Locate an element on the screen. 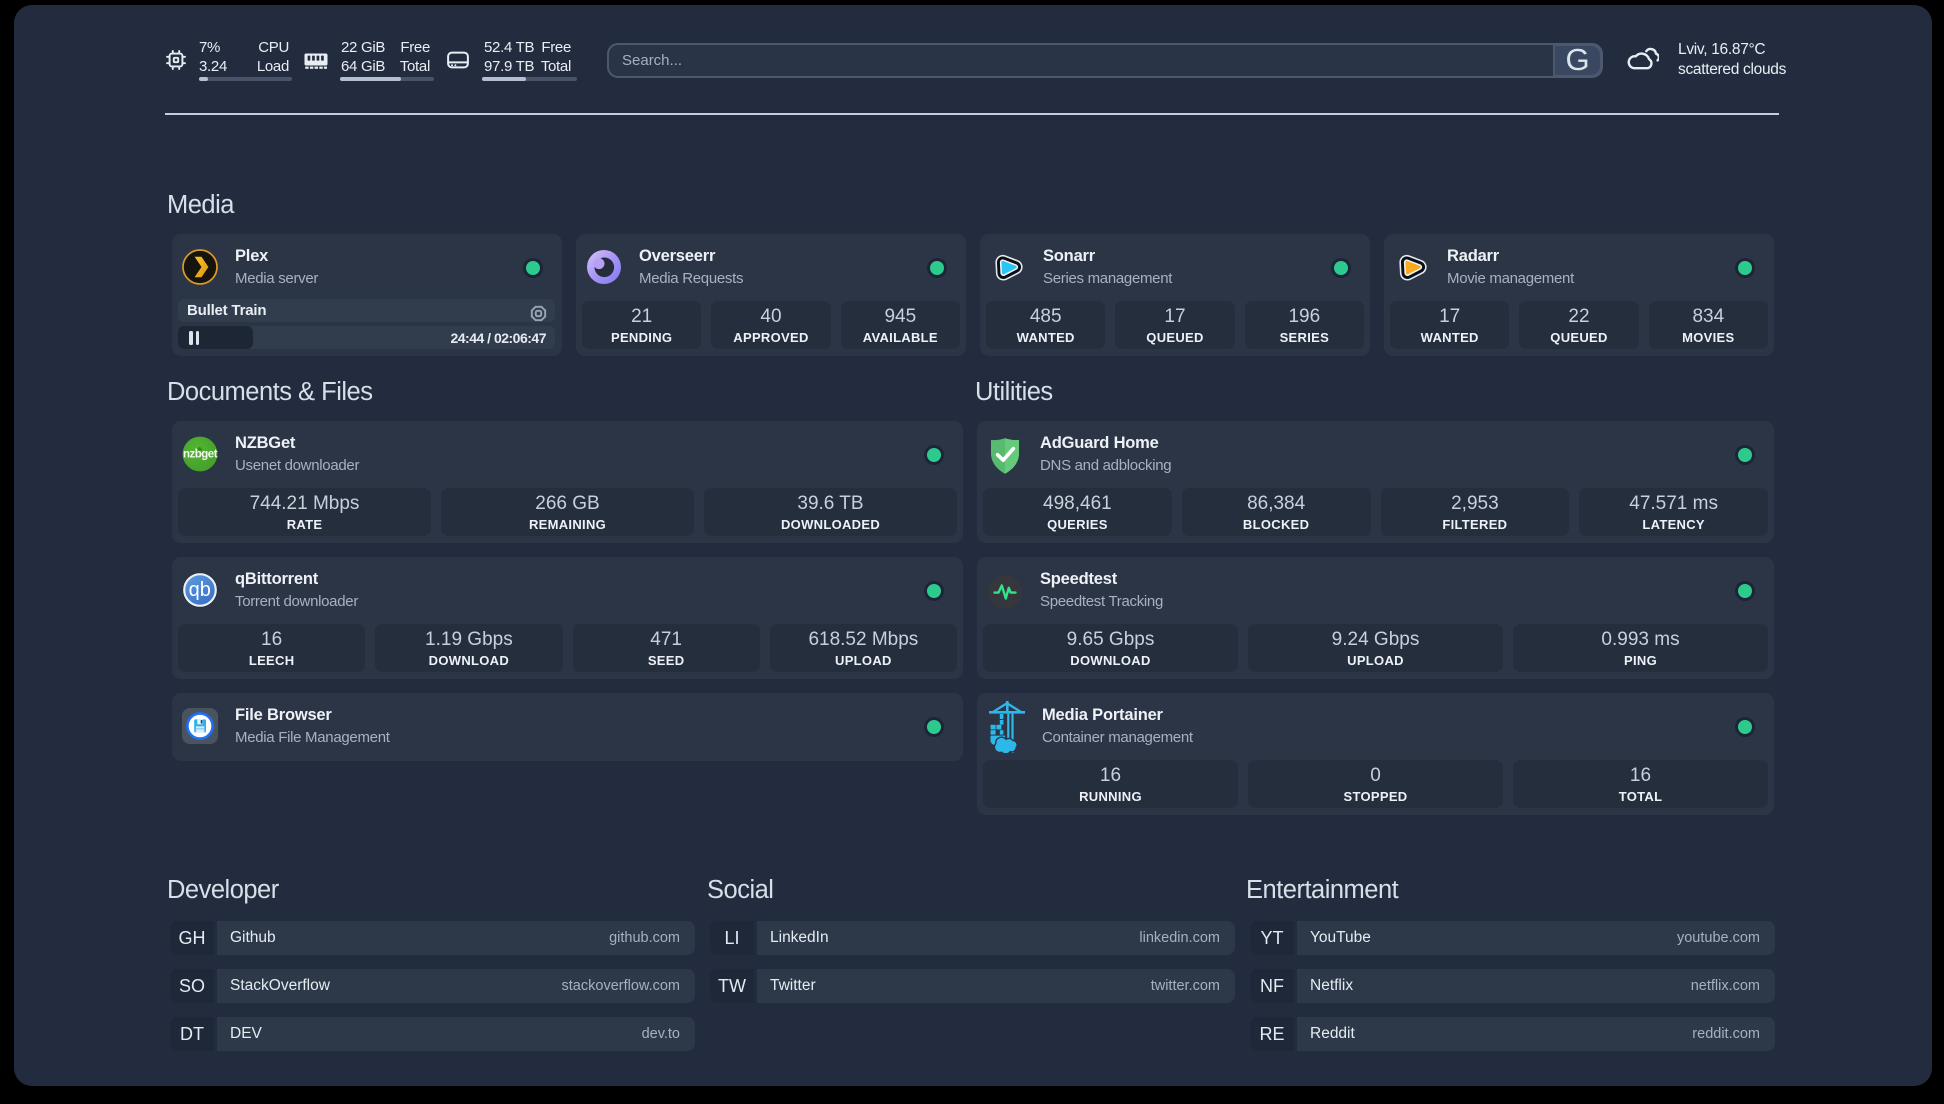 Image resolution: width=1944 pixels, height=1104 pixels. svg-text: qb is located at coordinates (200, 590).